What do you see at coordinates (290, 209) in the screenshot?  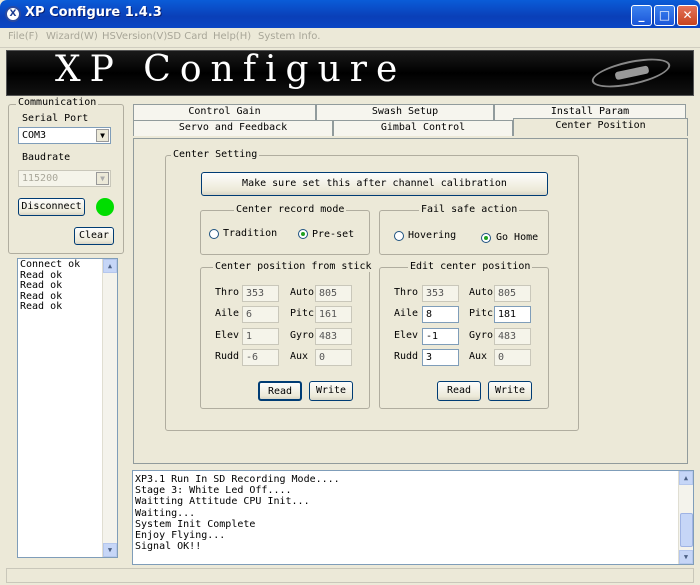 I see `record-mode-label: Center record mode` at bounding box center [290, 209].